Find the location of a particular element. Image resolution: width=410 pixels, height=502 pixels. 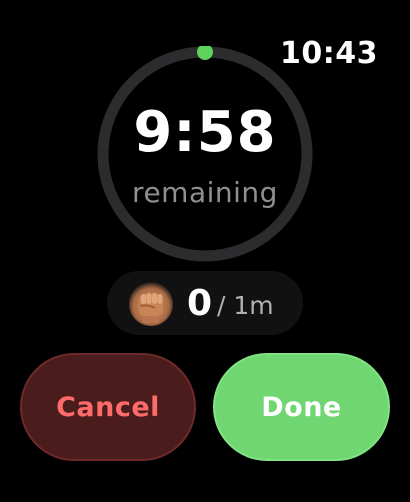

activity-progress-pill: 0 / 1m is located at coordinates (205, 303).